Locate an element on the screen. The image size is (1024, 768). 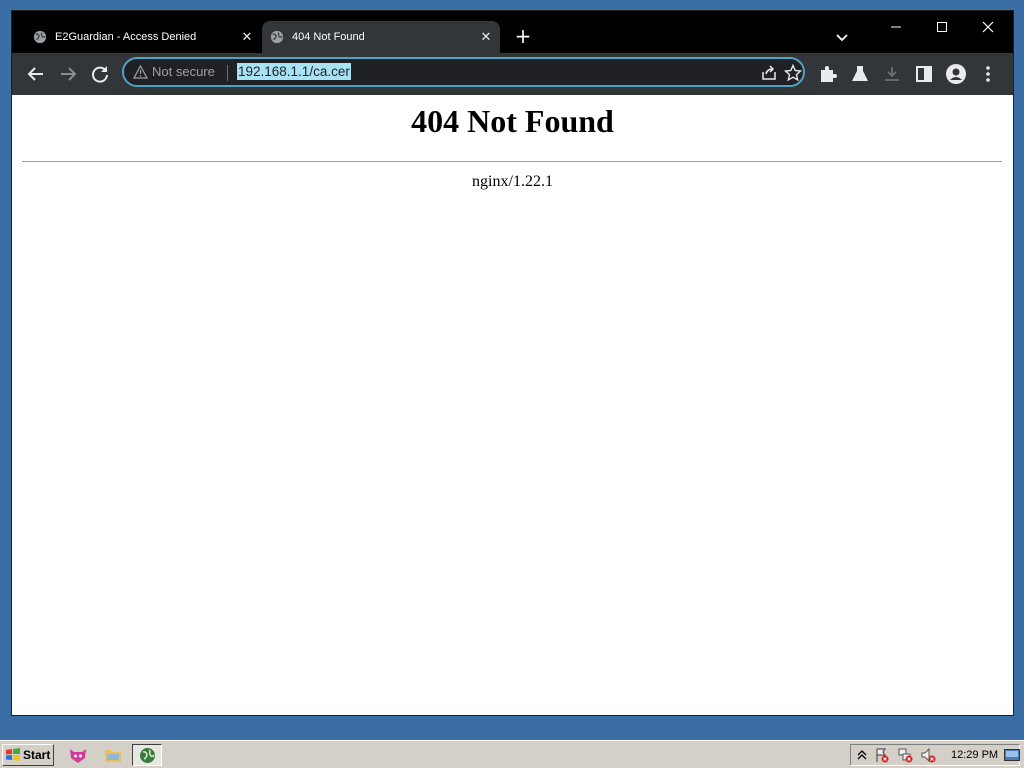
action-center-flag-icon is located at coordinates (882, 755).